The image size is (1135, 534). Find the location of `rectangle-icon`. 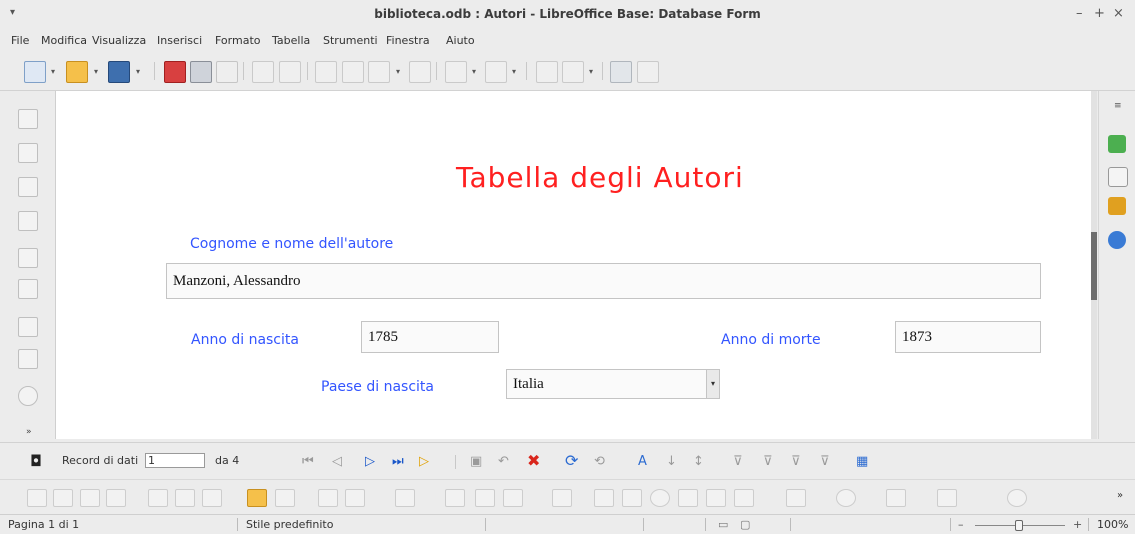

rectangle-icon is located at coordinates (632, 498).